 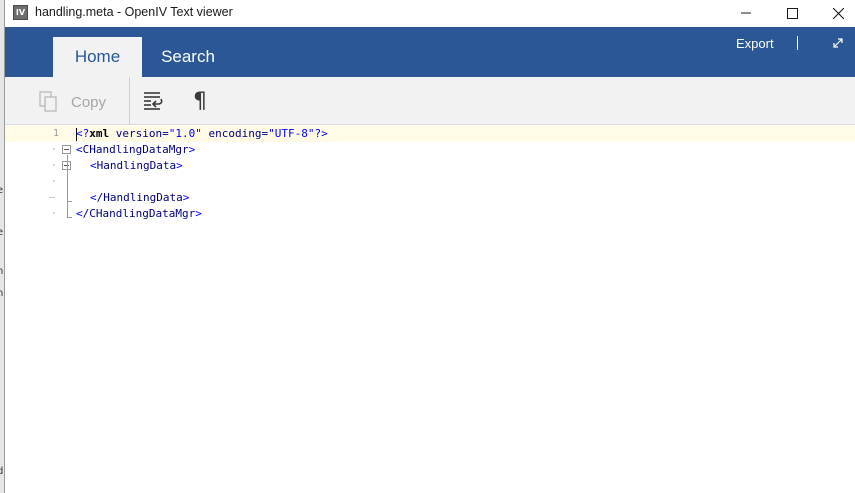 I want to click on copy-icon, so click(x=48, y=101).